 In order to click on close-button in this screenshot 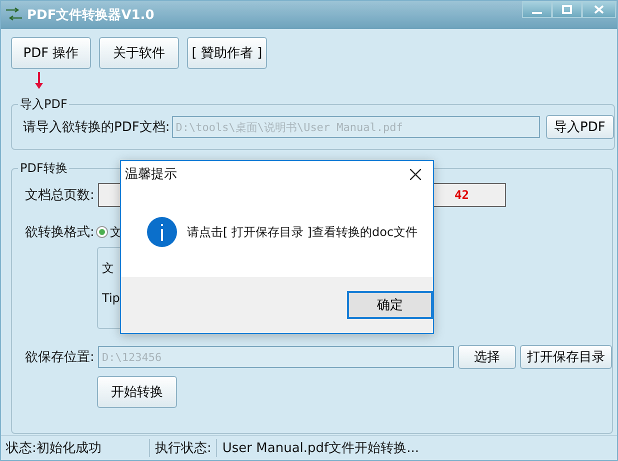, I will do `click(599, 9)`.